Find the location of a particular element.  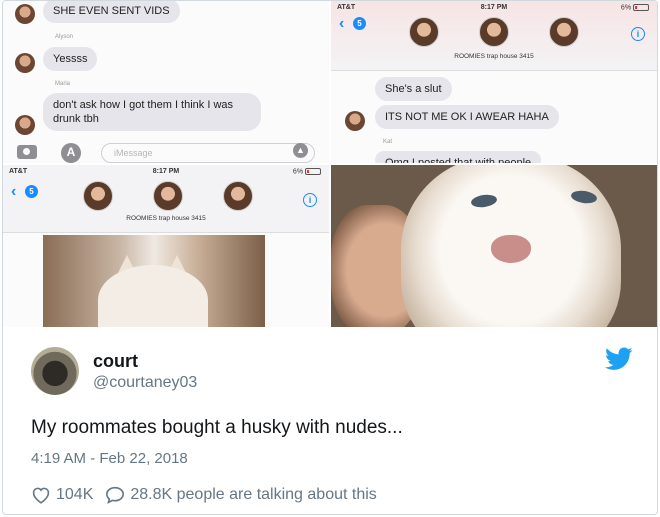

like-count: 104K is located at coordinates (75, 494).